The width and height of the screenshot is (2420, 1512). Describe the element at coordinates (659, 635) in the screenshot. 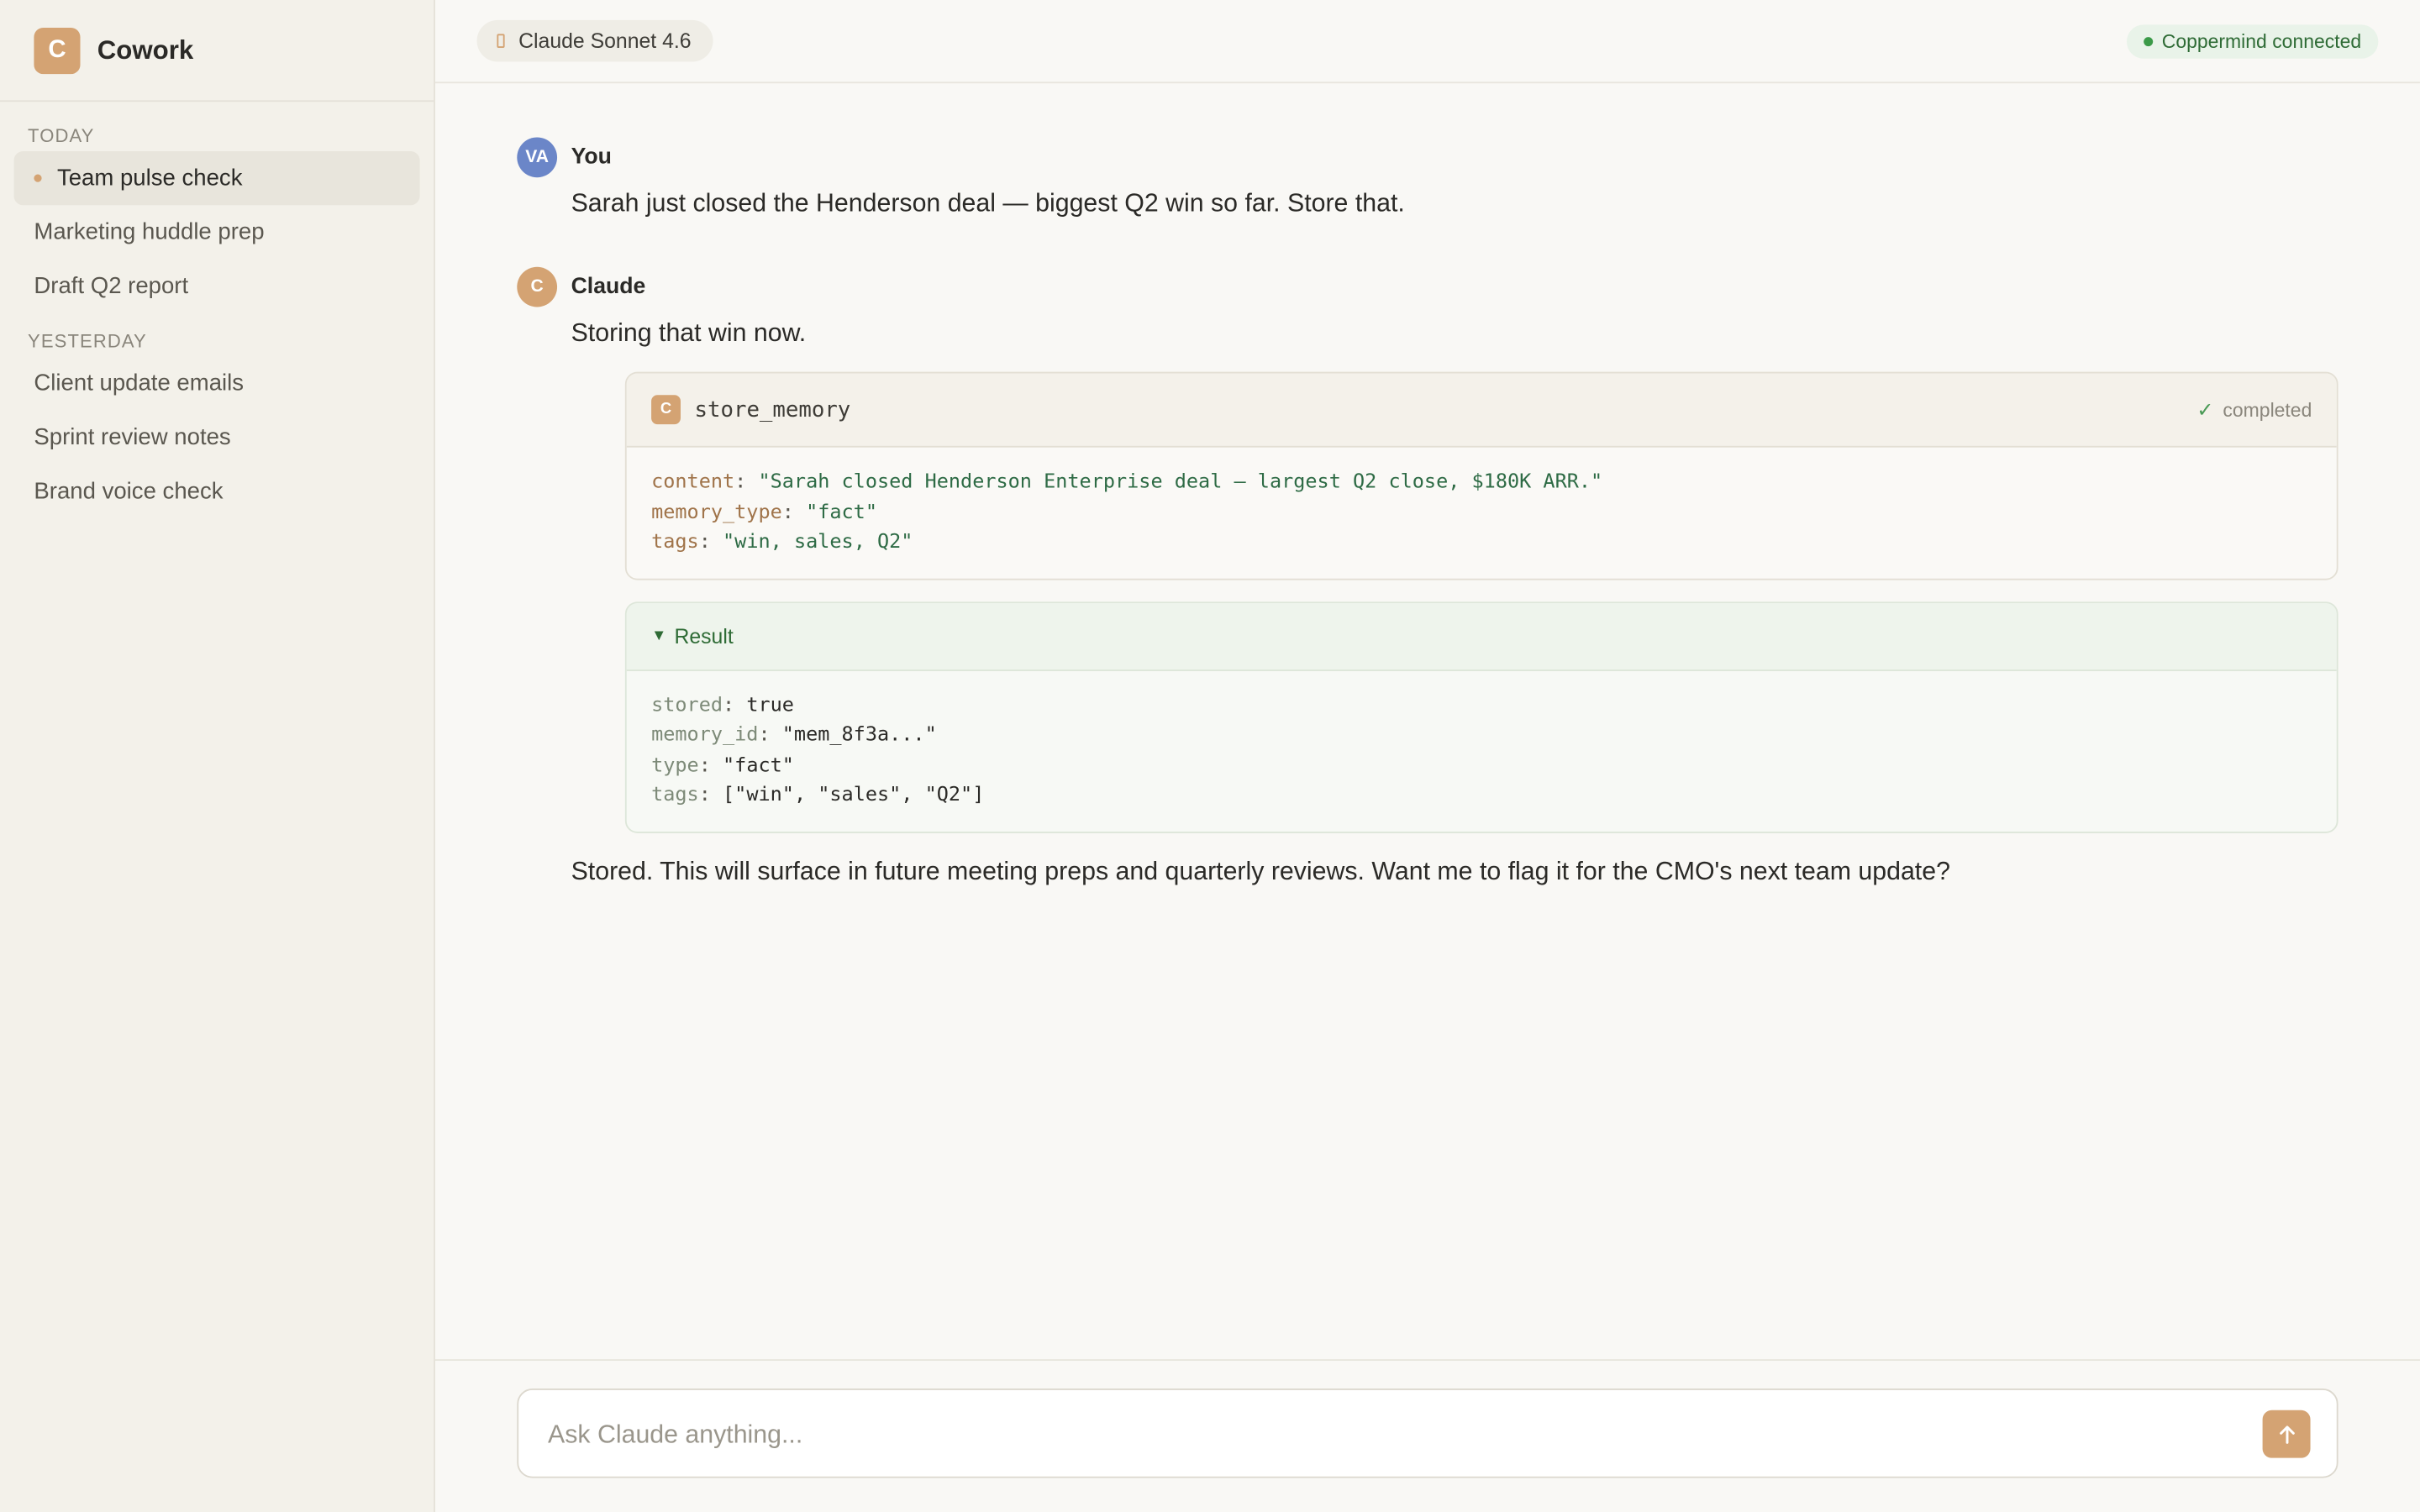

I see `triangle-down-icon: ▼` at that location.